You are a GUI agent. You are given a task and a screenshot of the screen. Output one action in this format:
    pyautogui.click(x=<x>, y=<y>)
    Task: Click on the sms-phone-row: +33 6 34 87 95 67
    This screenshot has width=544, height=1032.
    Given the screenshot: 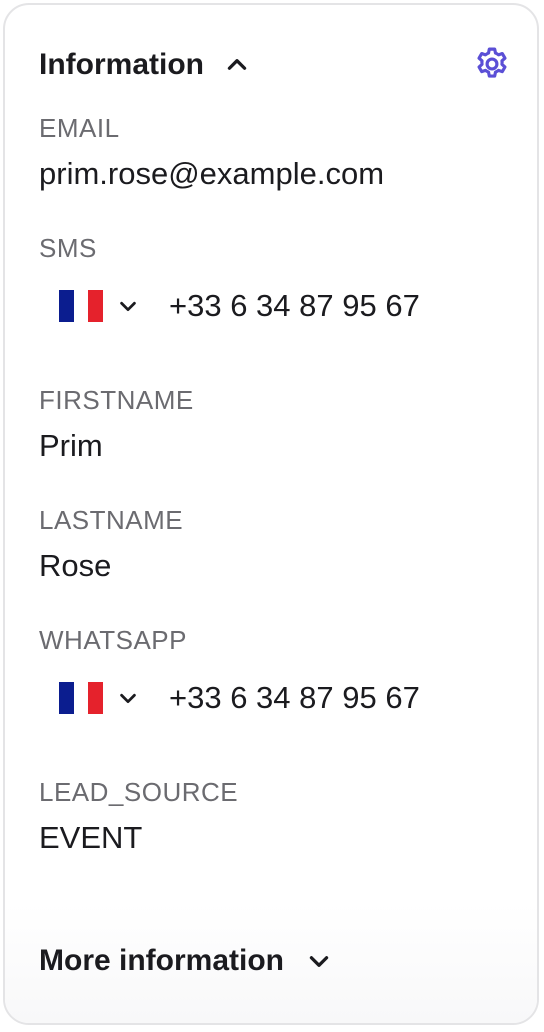 What is the action you would take?
    pyautogui.click(x=239, y=306)
    